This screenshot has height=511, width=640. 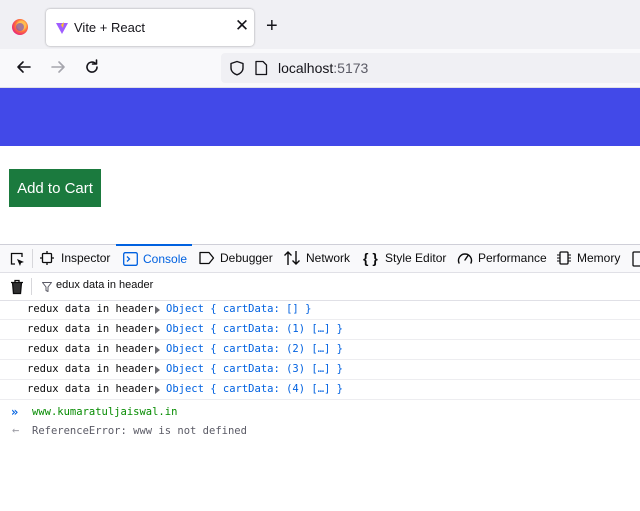 I want to click on tab-close-icon: ✕, so click(x=242, y=26).